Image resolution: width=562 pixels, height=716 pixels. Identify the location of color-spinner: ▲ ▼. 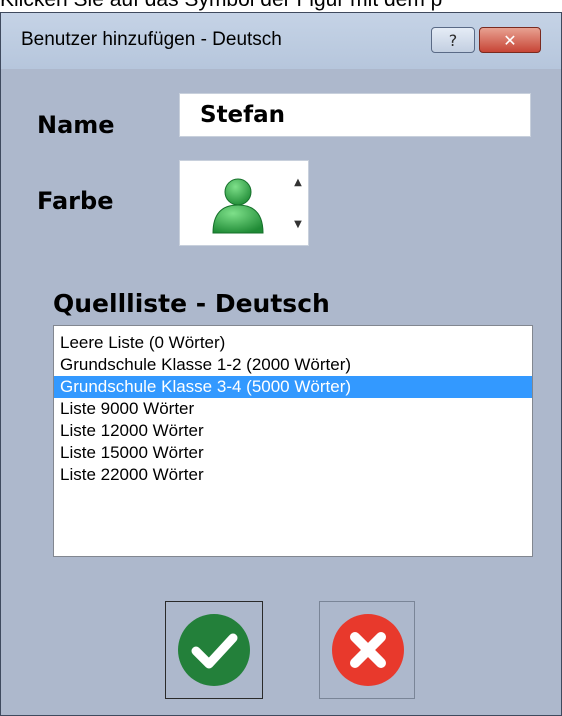
(298, 203).